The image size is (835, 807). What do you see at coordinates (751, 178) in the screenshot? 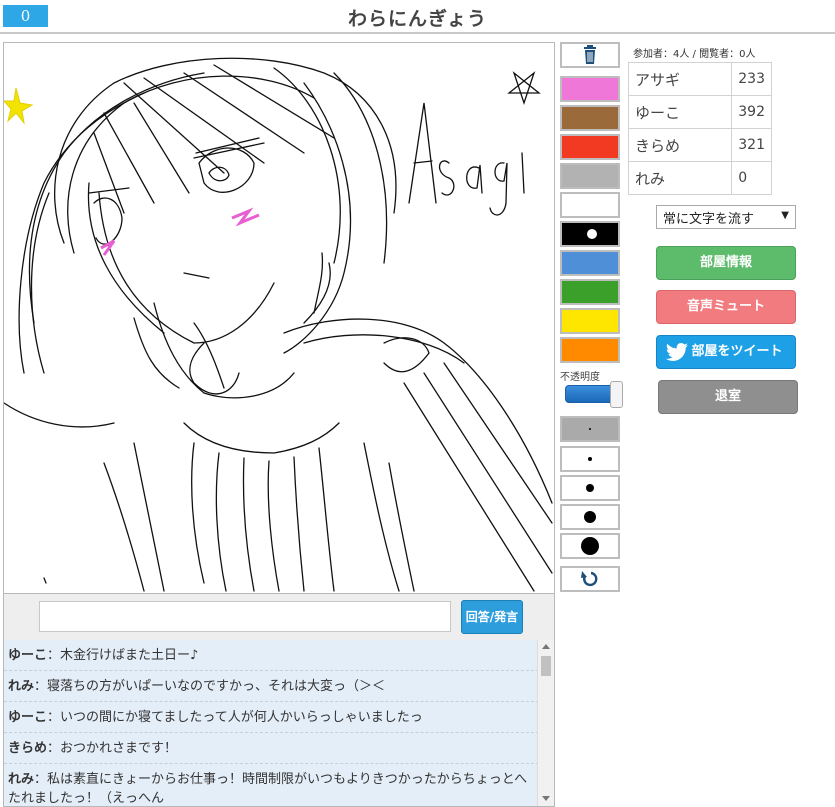
I see `player-score: 0` at bounding box center [751, 178].